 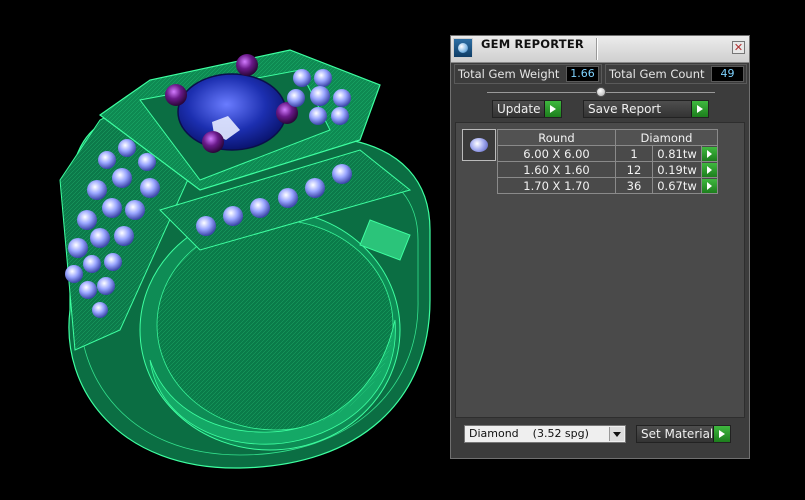 I want to click on set-material-button: Set Material, so click(x=683, y=434).